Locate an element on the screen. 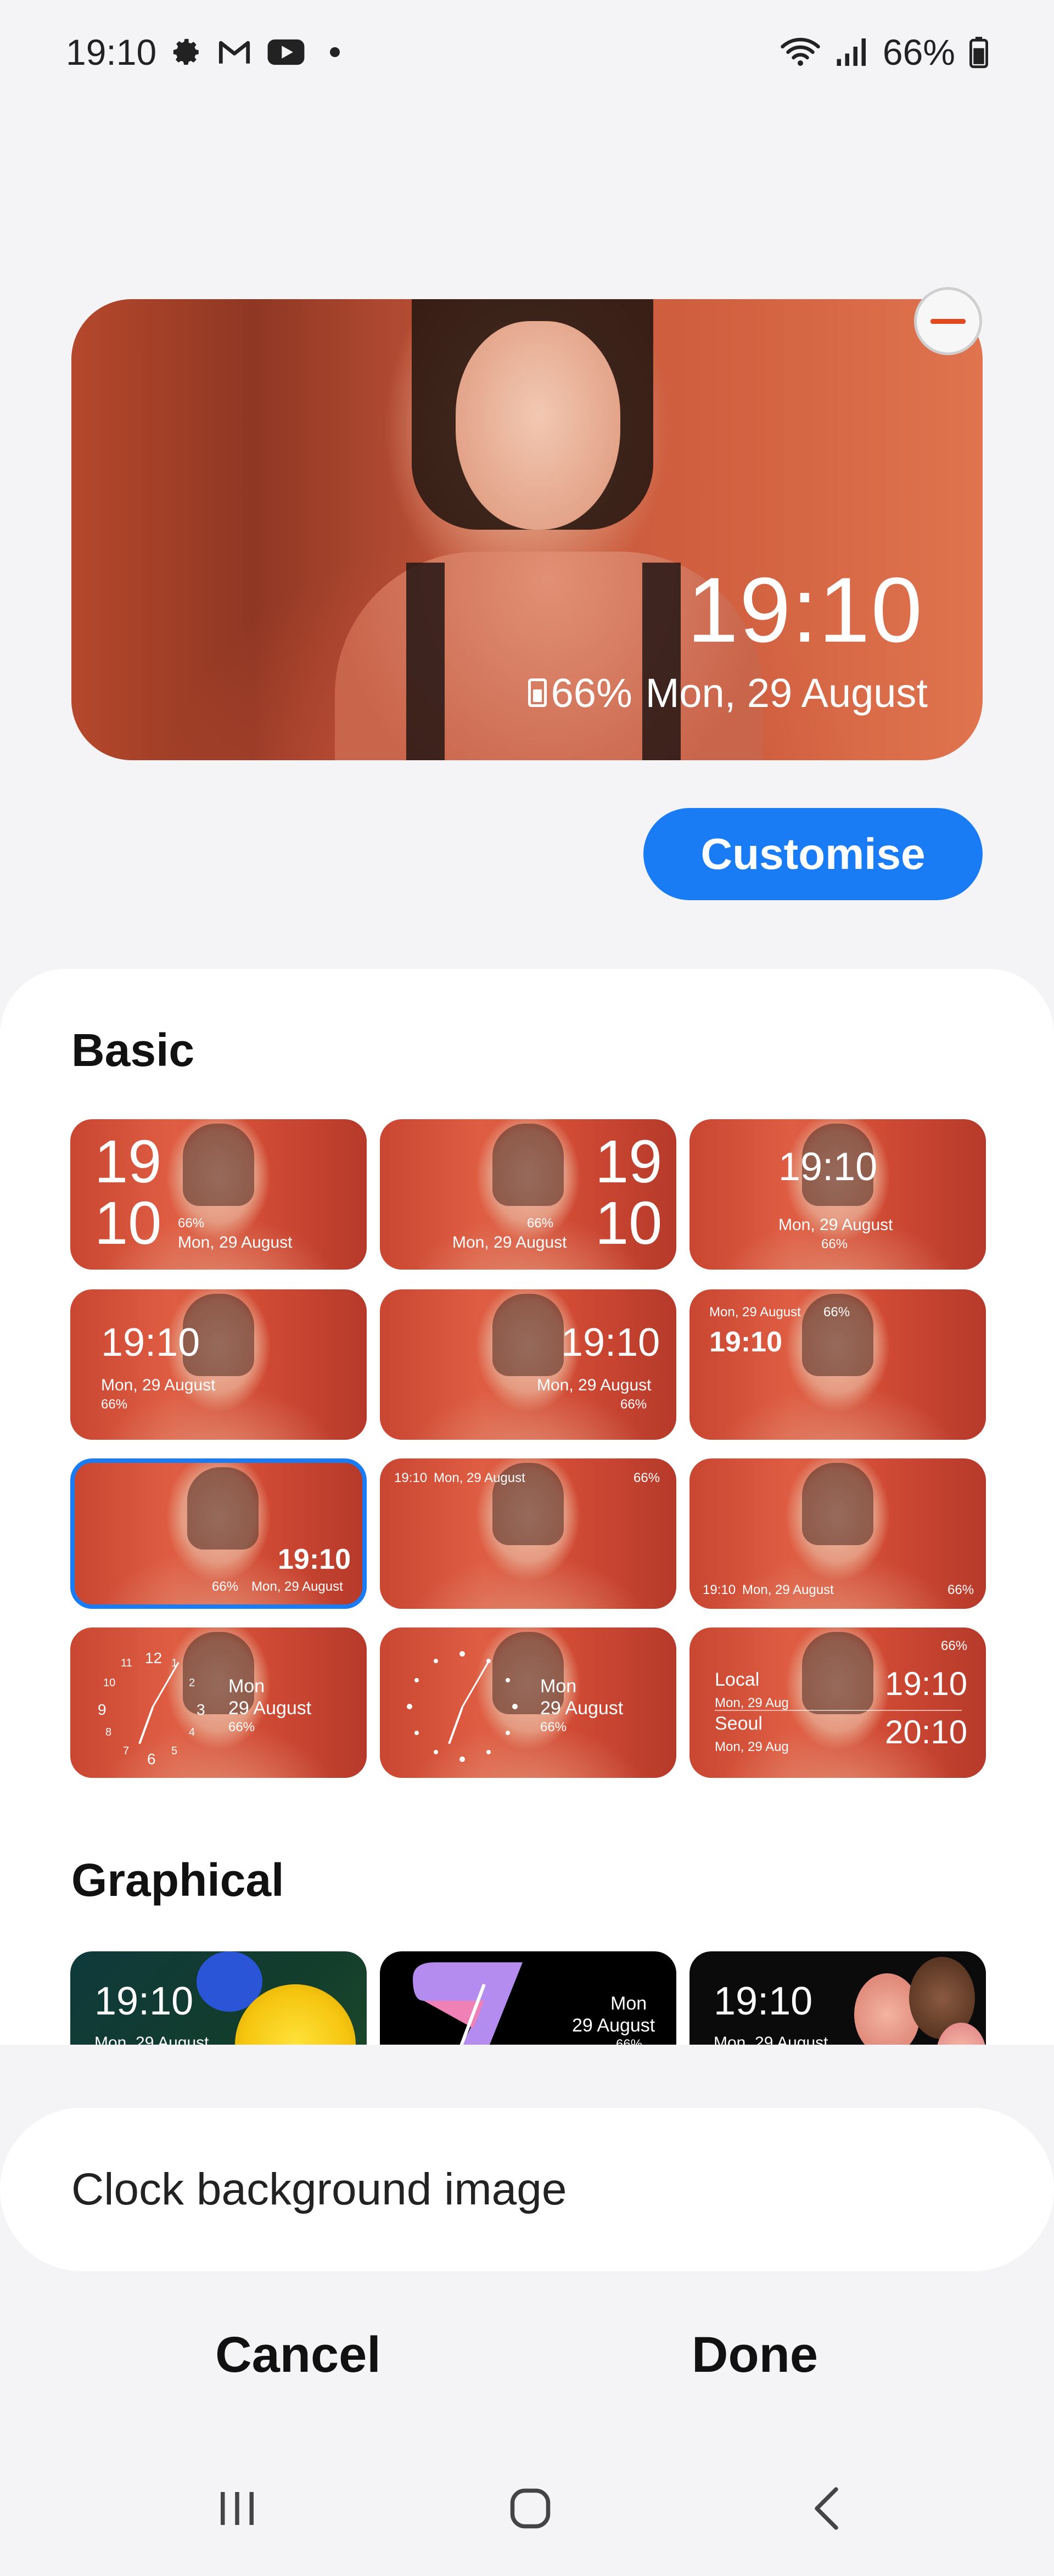 The width and height of the screenshot is (1054, 2576). clock-numeral: 6 is located at coordinates (151, 1758).